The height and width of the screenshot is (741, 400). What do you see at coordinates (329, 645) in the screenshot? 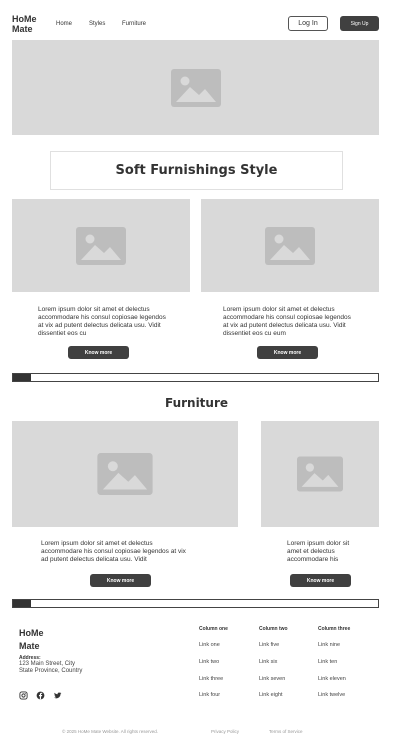
I see `footer-link: Link nine` at bounding box center [329, 645].